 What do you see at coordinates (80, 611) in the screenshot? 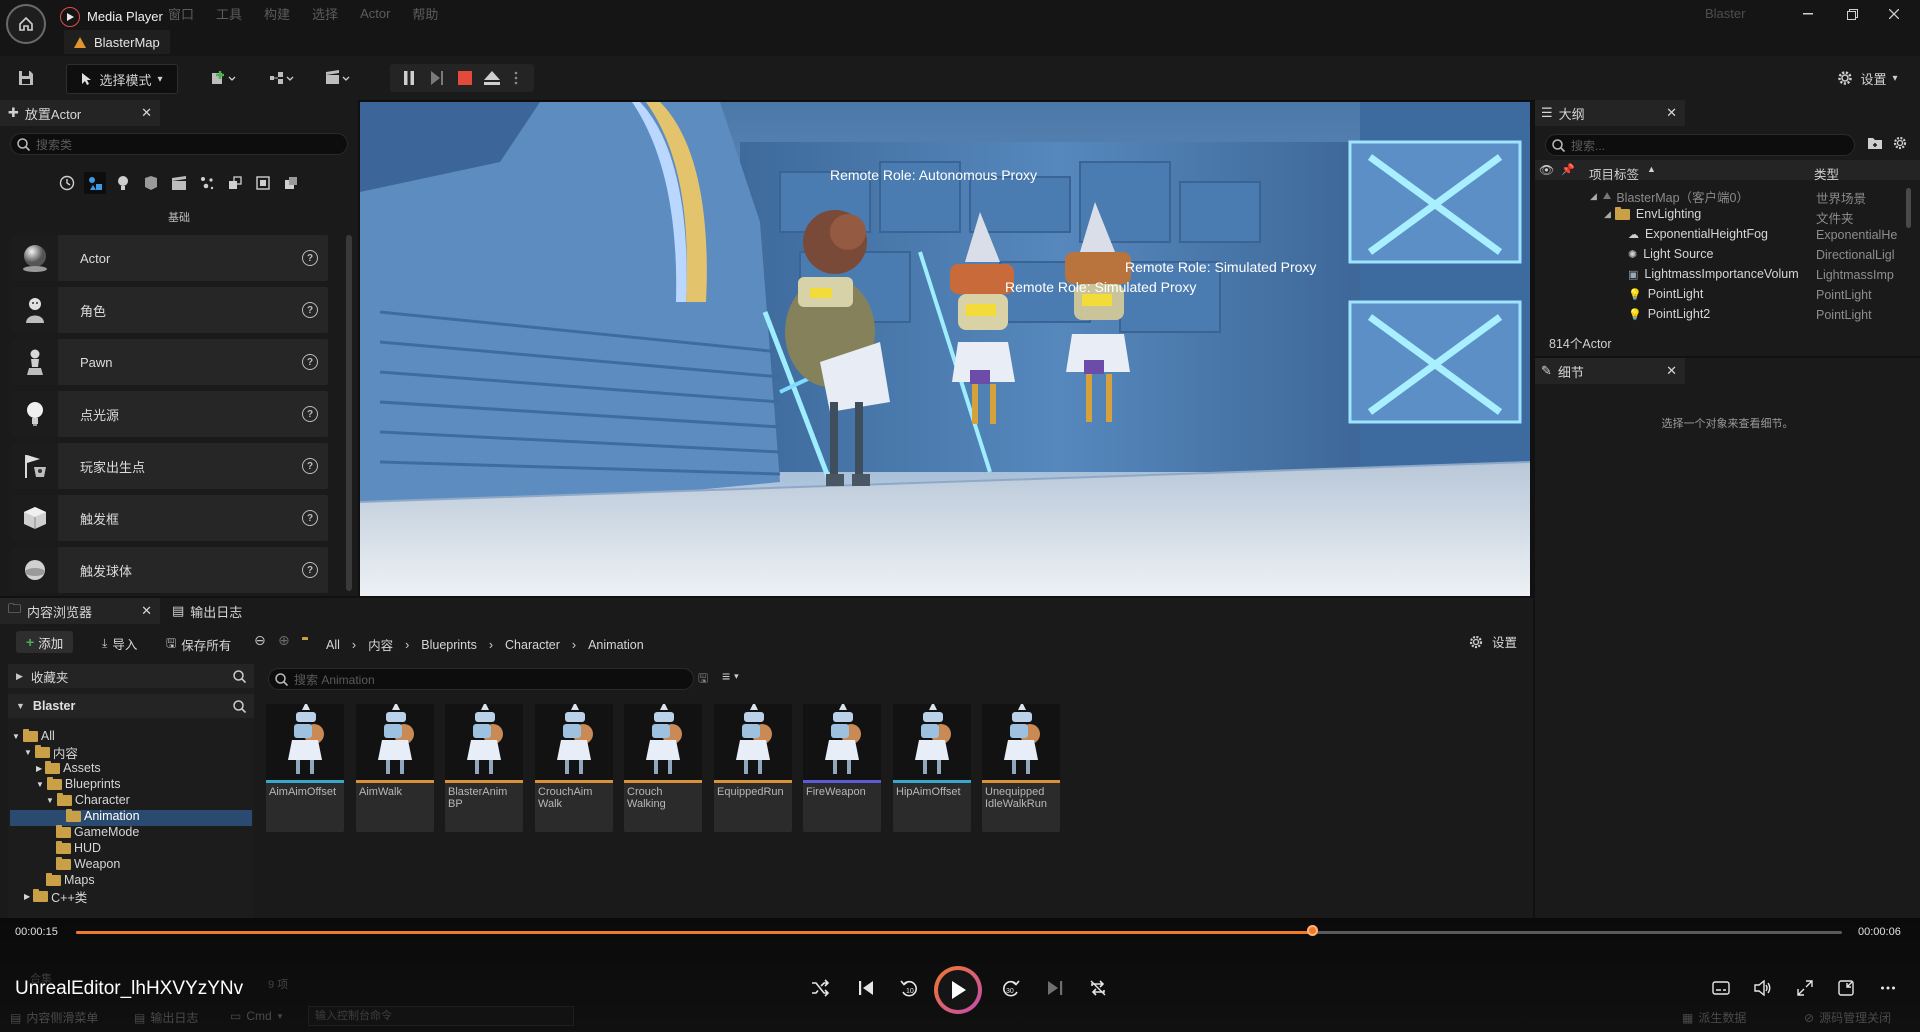
I see `content-browser-tab: 🗀 内容浏览器 ✕` at bounding box center [80, 611].